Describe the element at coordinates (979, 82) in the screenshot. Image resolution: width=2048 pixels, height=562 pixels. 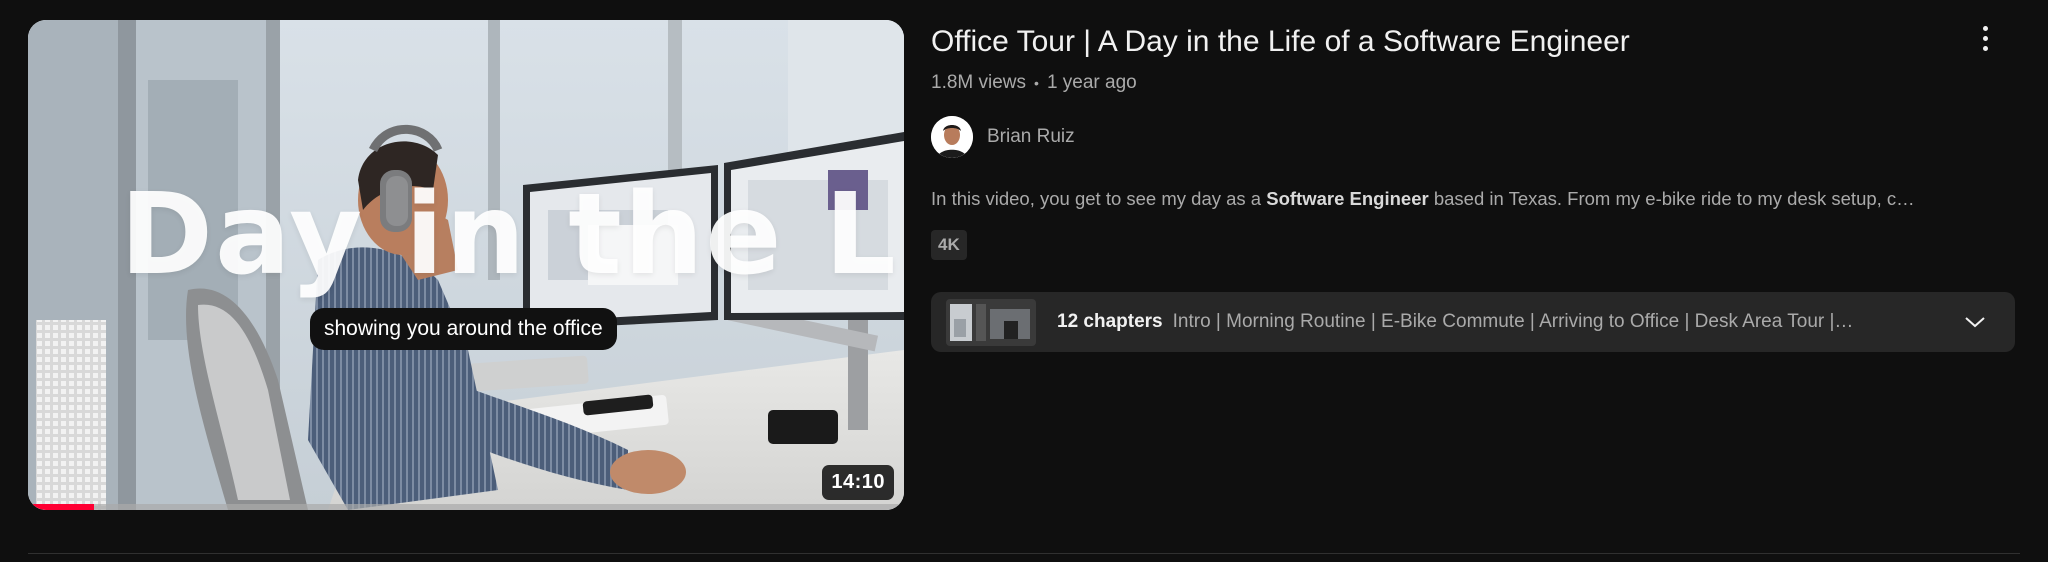
I see `view-count: 1.8M views` at that location.